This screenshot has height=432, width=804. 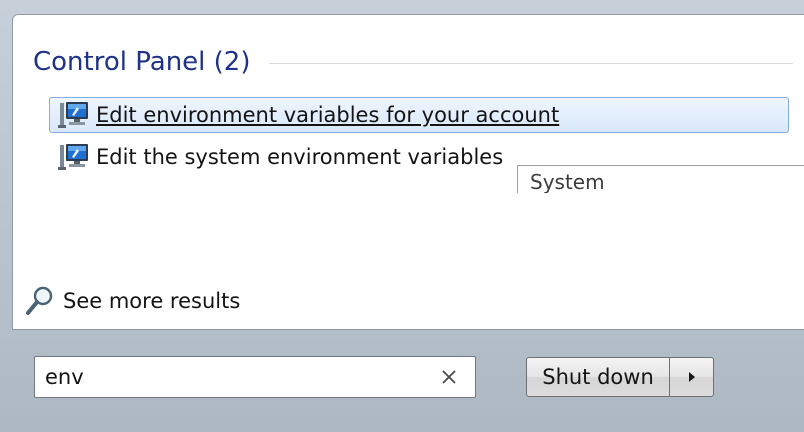 I want to click on shutdown-options-button, so click(x=692, y=377).